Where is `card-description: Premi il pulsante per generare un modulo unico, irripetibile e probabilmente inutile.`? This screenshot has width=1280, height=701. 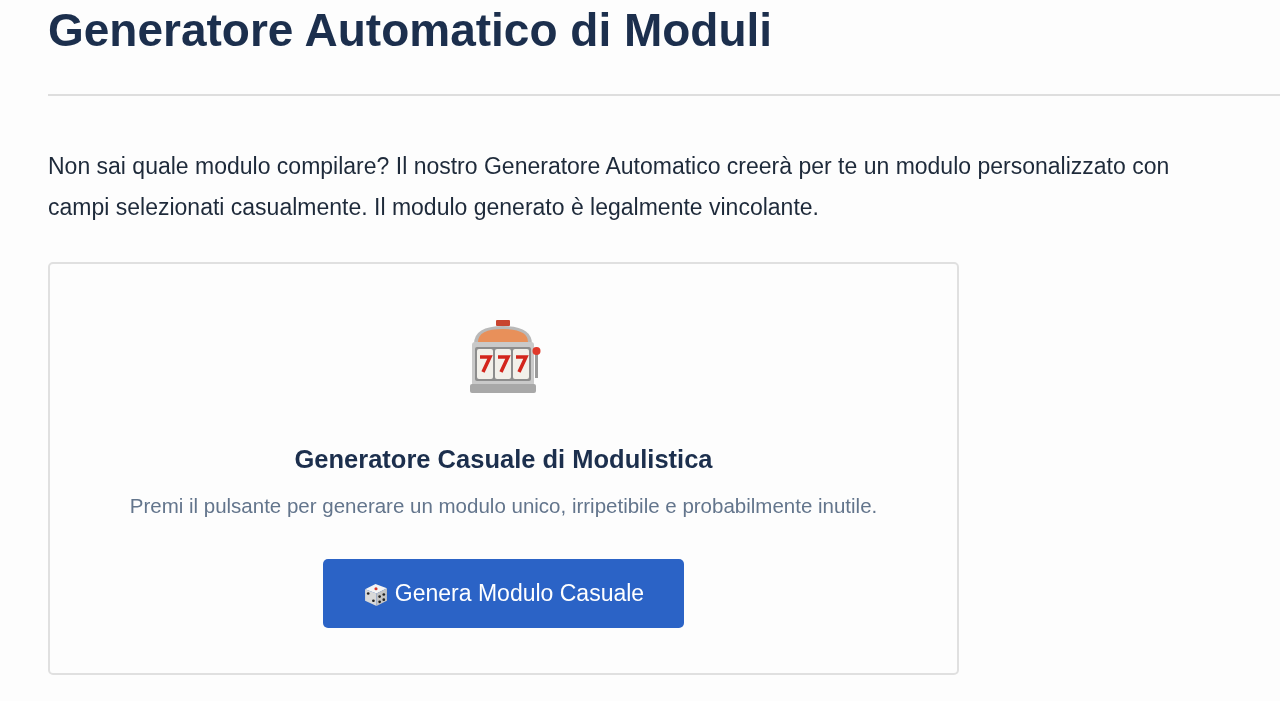 card-description: Premi il pulsante per generare un modulo unico, irripetibile e probabilmente inutile. is located at coordinates (503, 506).